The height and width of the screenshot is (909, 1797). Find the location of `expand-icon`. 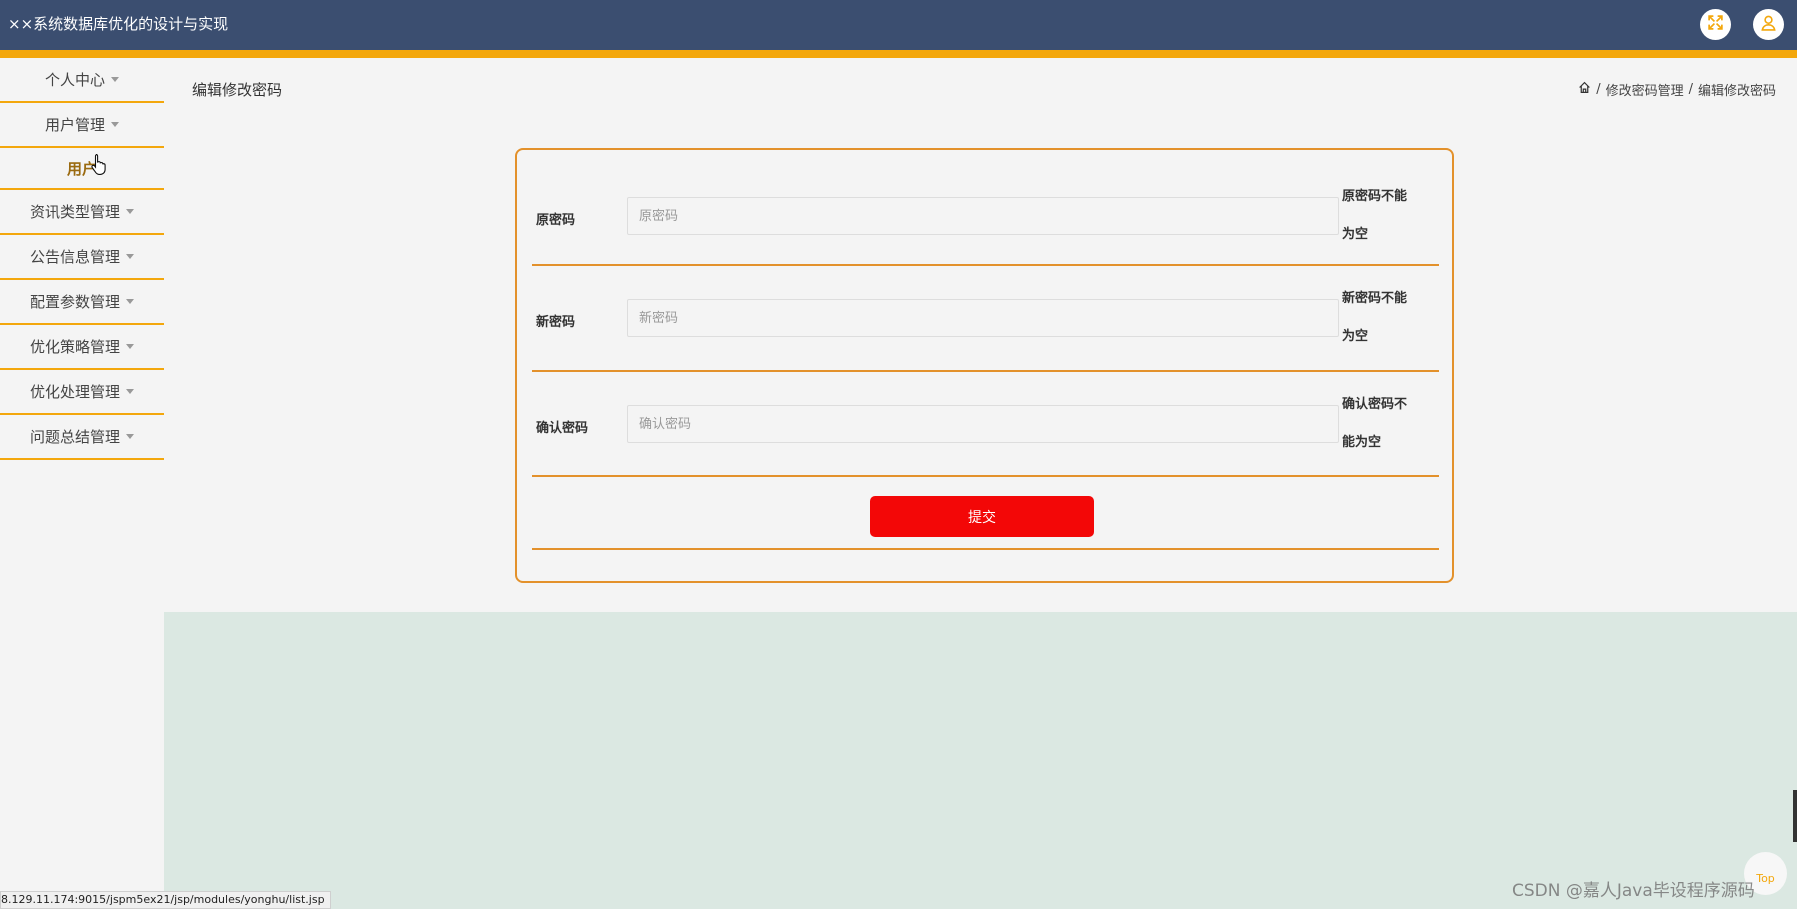

expand-icon is located at coordinates (1715, 24).